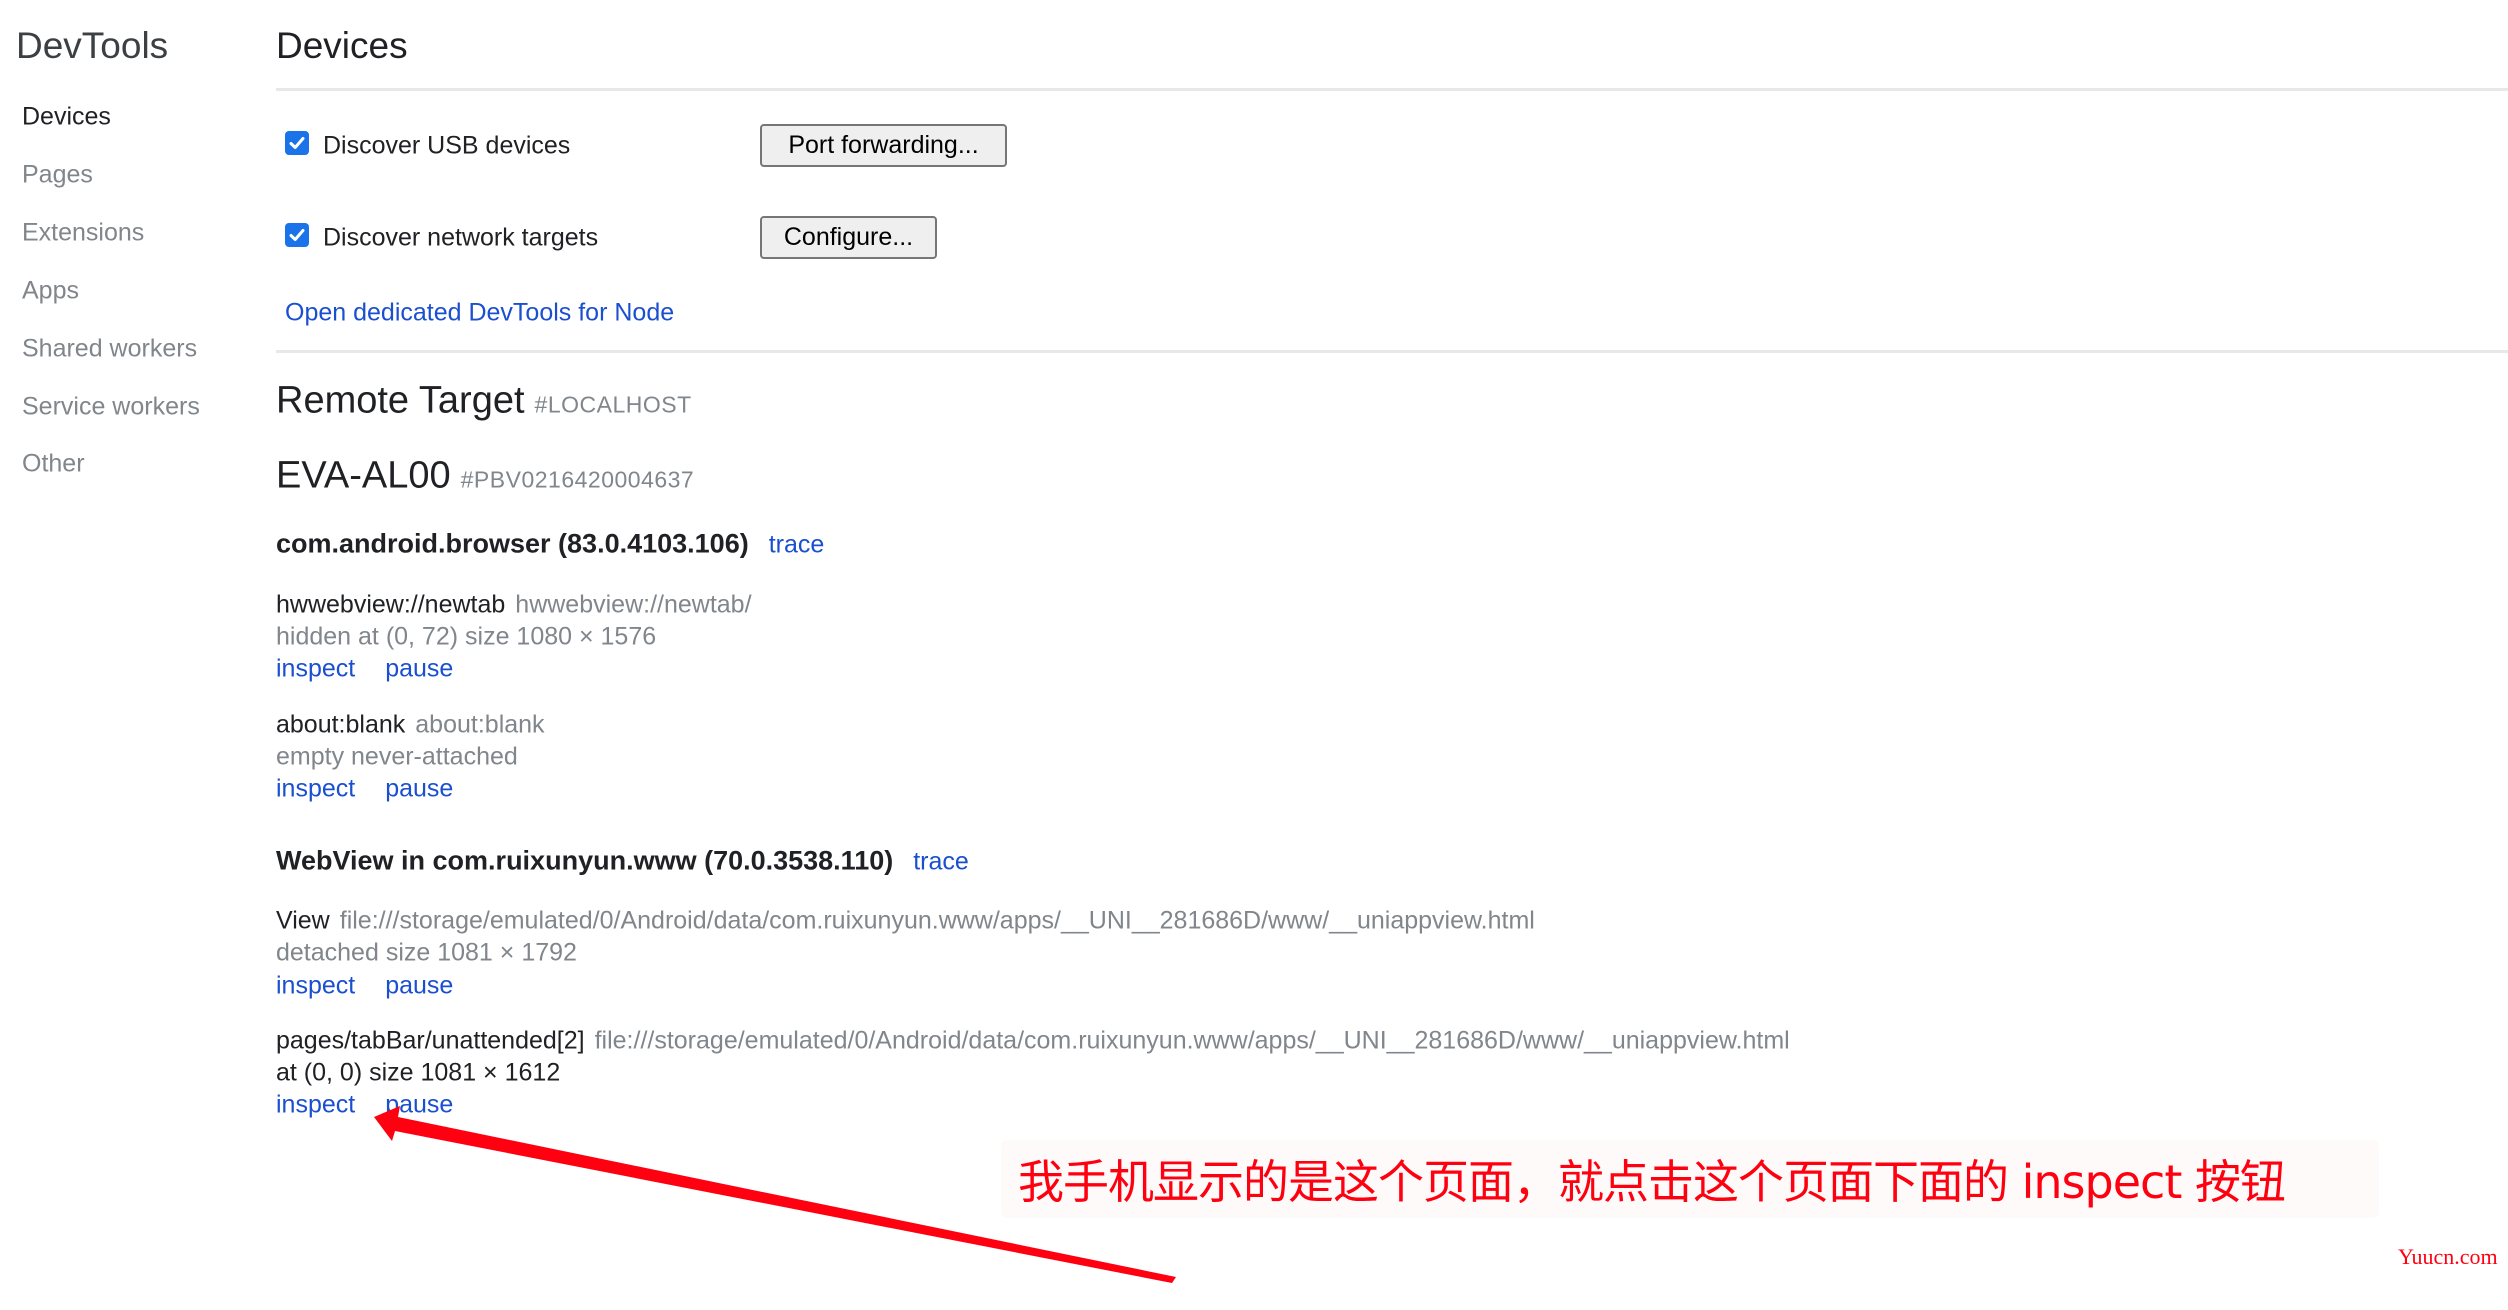  I want to click on remote-target-host: #LOCALHOST, so click(613, 404).